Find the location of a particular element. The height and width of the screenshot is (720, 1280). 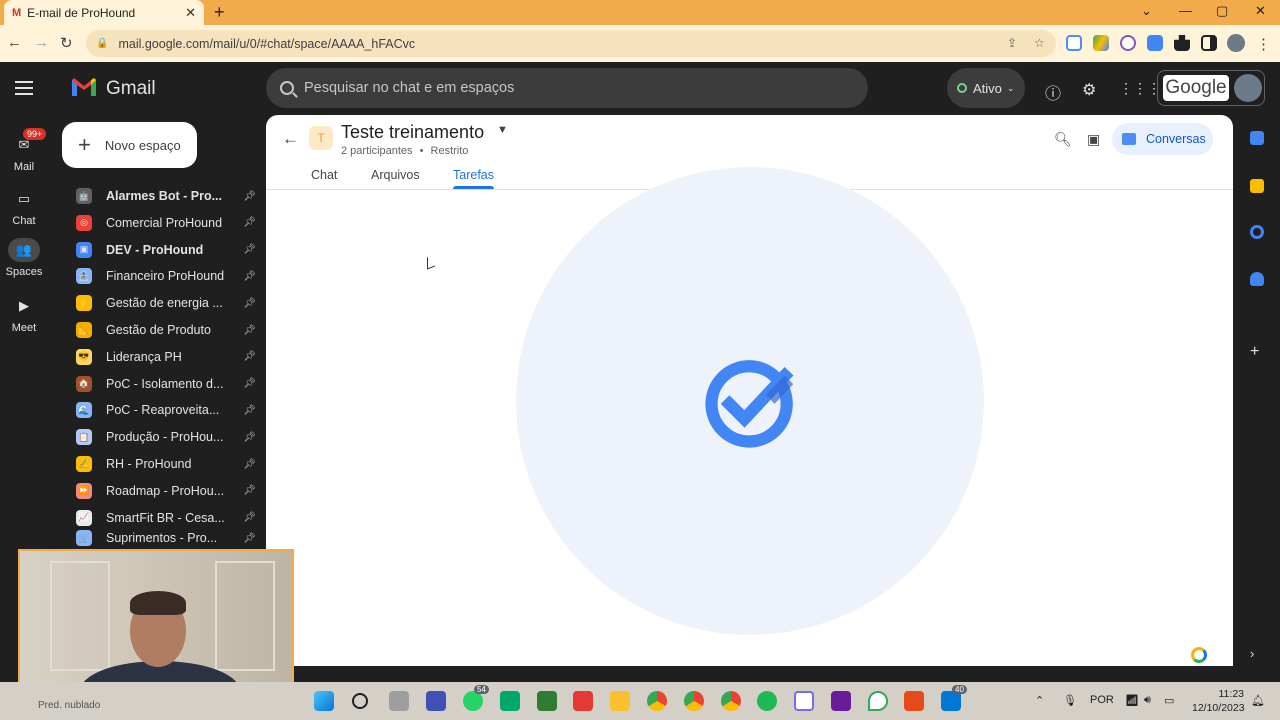

space-list-item: 🏠 PoC - Isolamento d... 📌︎ is located at coordinates (166, 384).